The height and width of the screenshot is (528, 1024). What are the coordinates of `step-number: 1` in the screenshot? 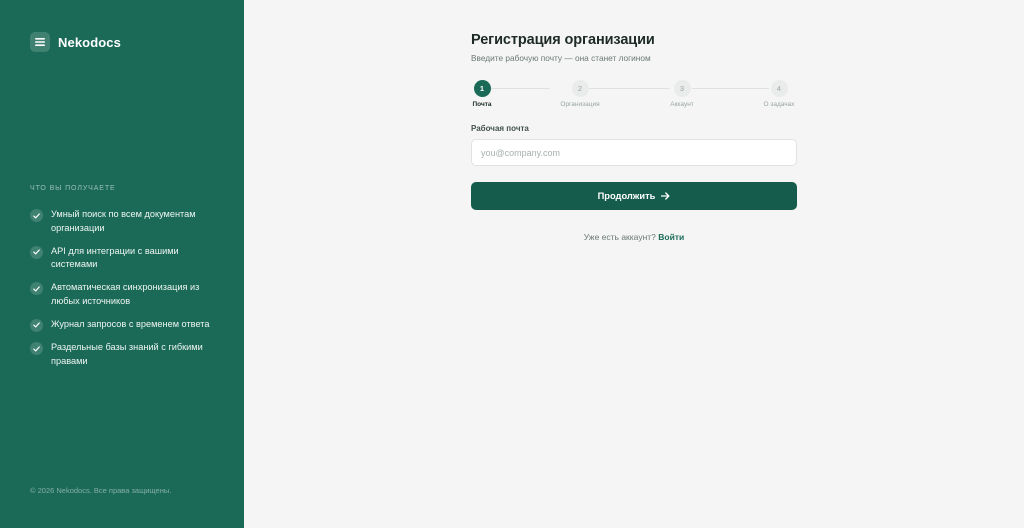 It's located at (482, 88).